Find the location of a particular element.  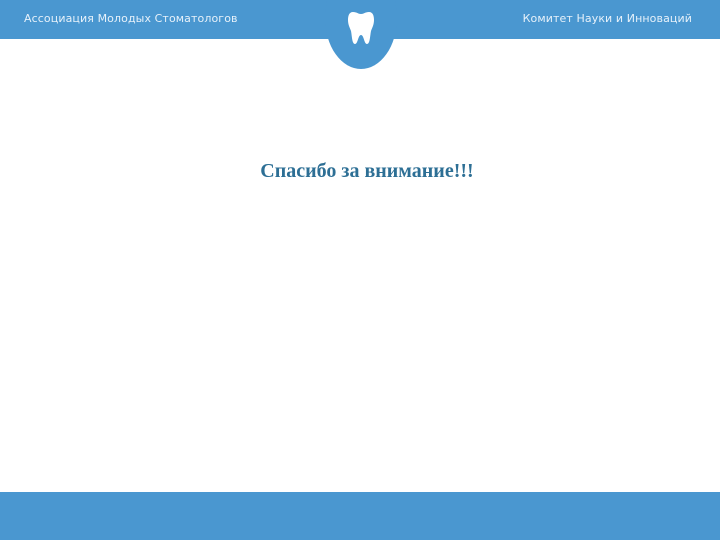

footer-bar is located at coordinates (360, 516).